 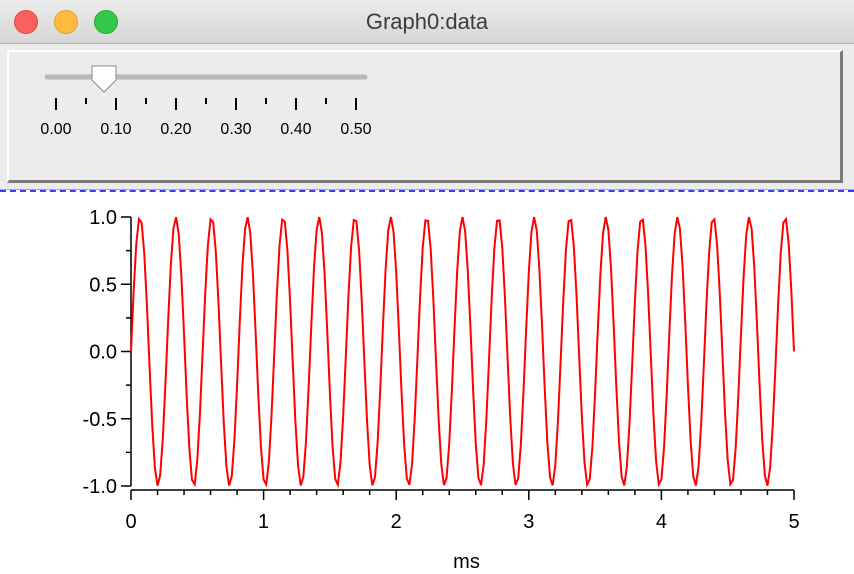 I want to click on y-axis: 1.0 0.5 0.0 -0.5 -1.0, so click(x=107, y=352).